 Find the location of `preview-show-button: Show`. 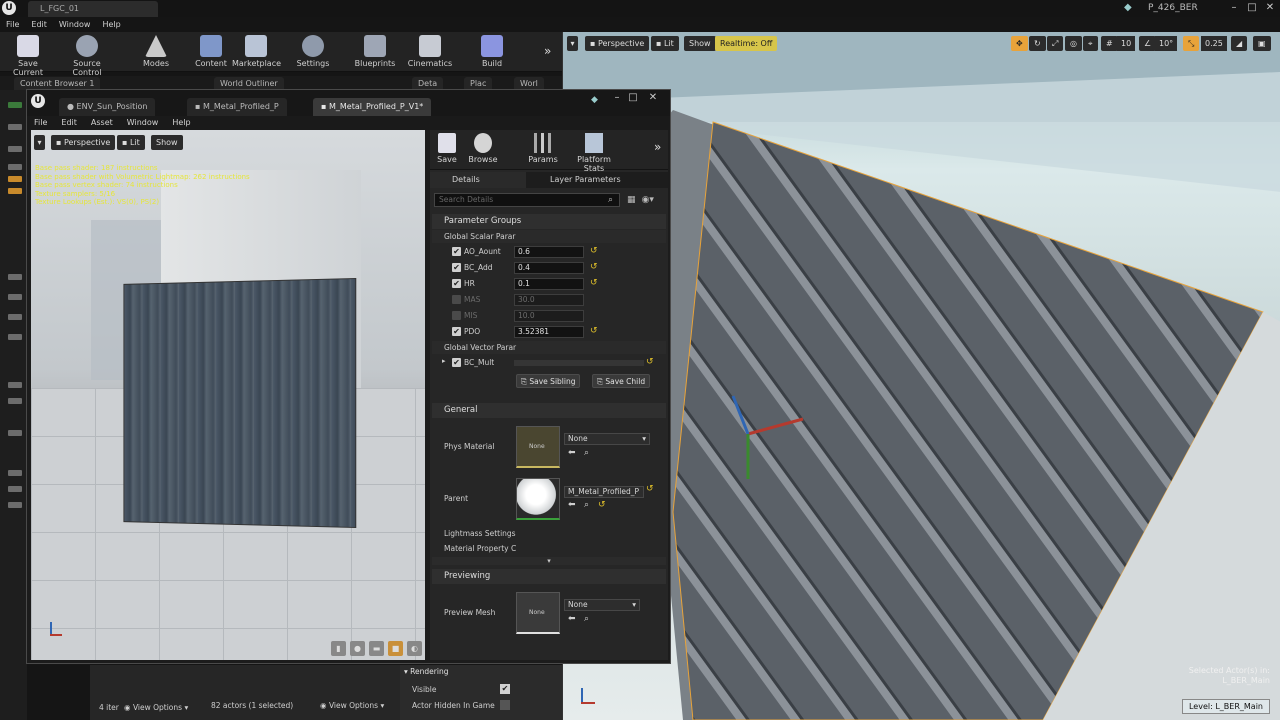

preview-show-button: Show is located at coordinates (167, 142).